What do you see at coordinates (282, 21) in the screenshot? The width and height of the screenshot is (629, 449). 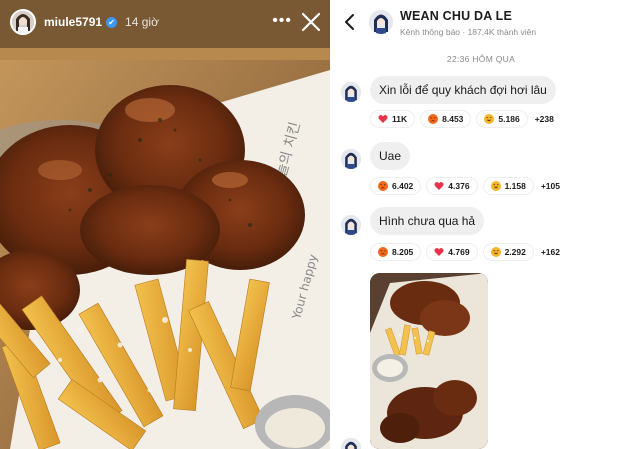 I see `more-options-icon: •••` at bounding box center [282, 21].